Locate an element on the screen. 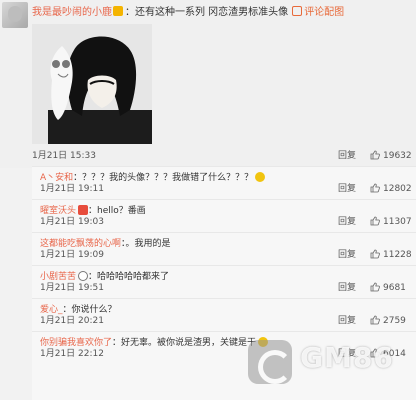  post-time: 1月21日 15:33 is located at coordinates (64, 156).